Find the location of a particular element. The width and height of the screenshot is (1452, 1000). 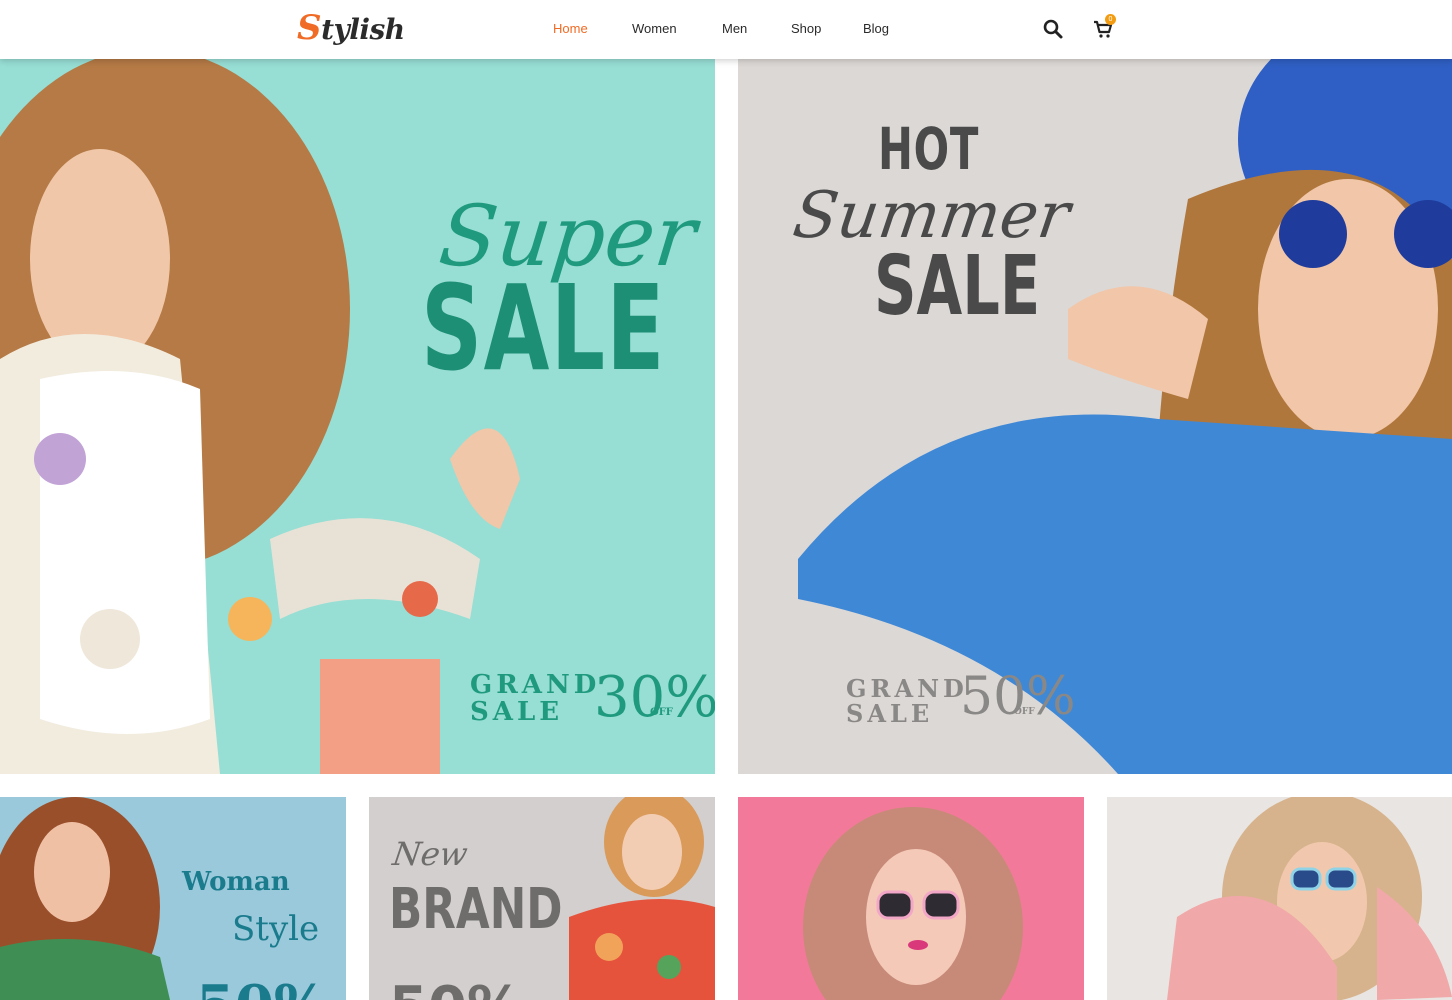

brand-heading: BRAND is located at coordinates (476, 909).